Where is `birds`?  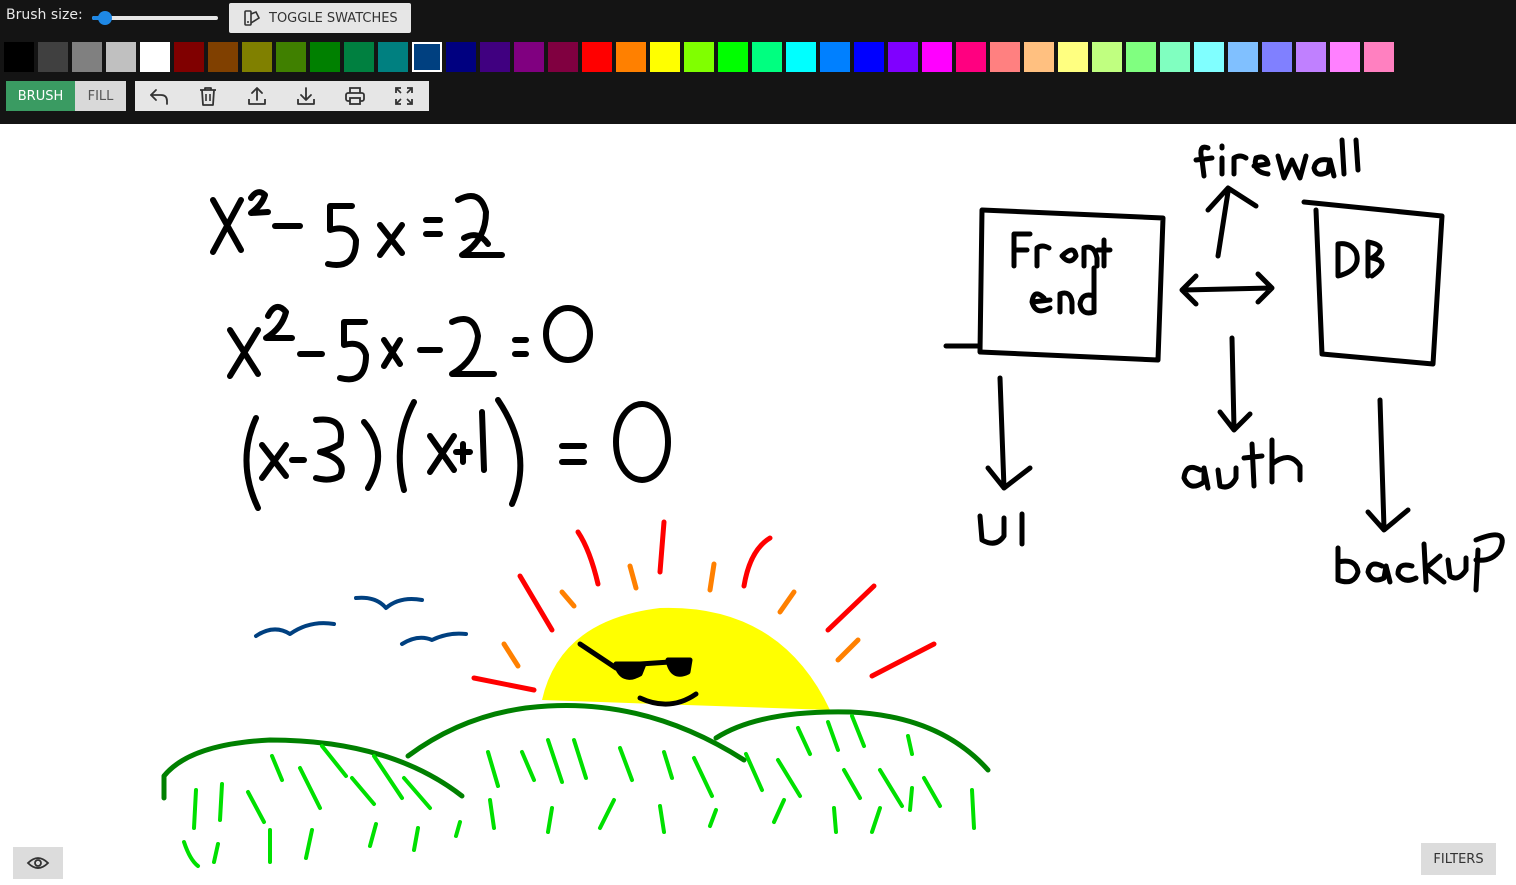 birds is located at coordinates (361, 620).